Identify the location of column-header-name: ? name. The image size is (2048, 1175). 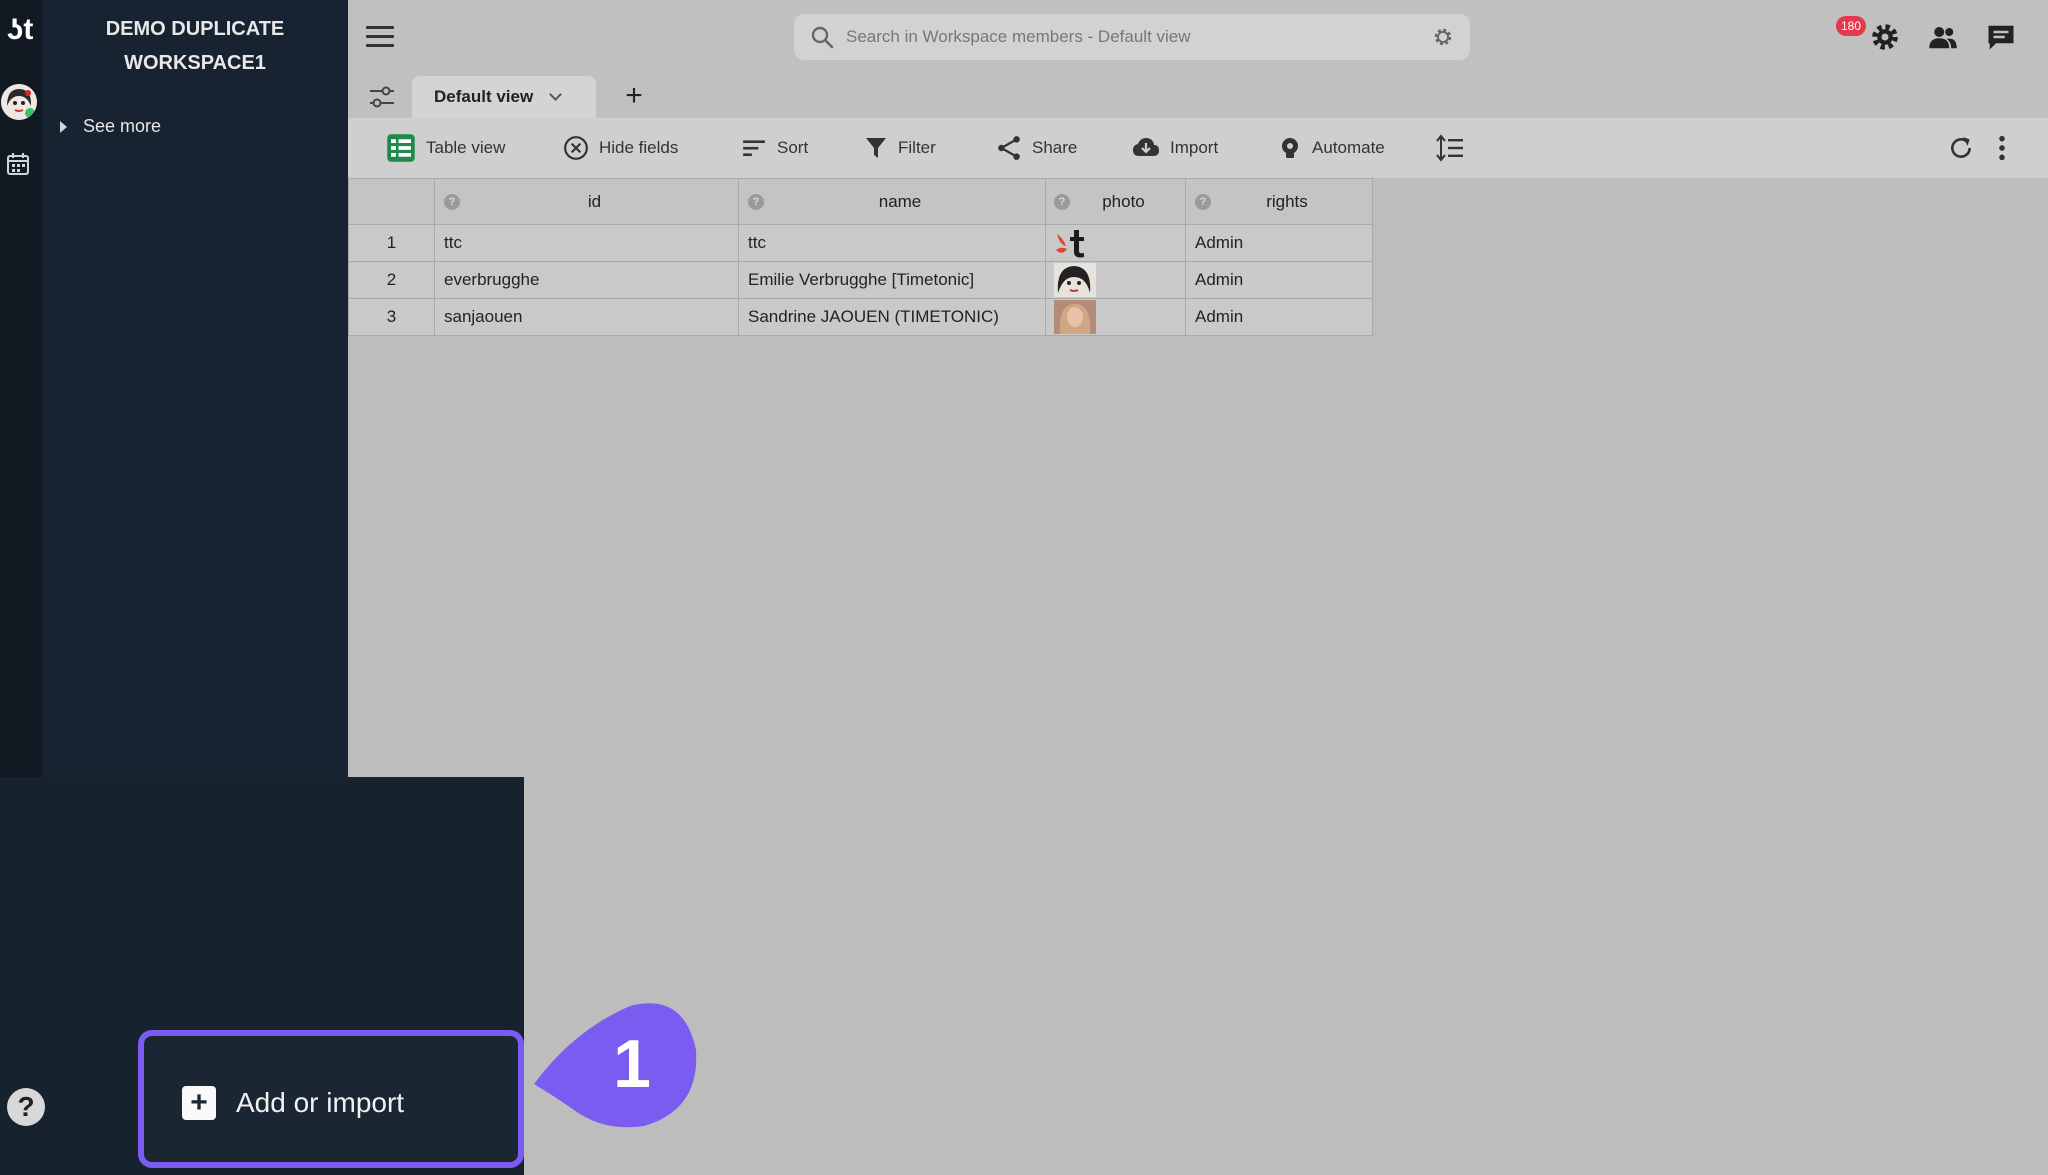
(892, 201).